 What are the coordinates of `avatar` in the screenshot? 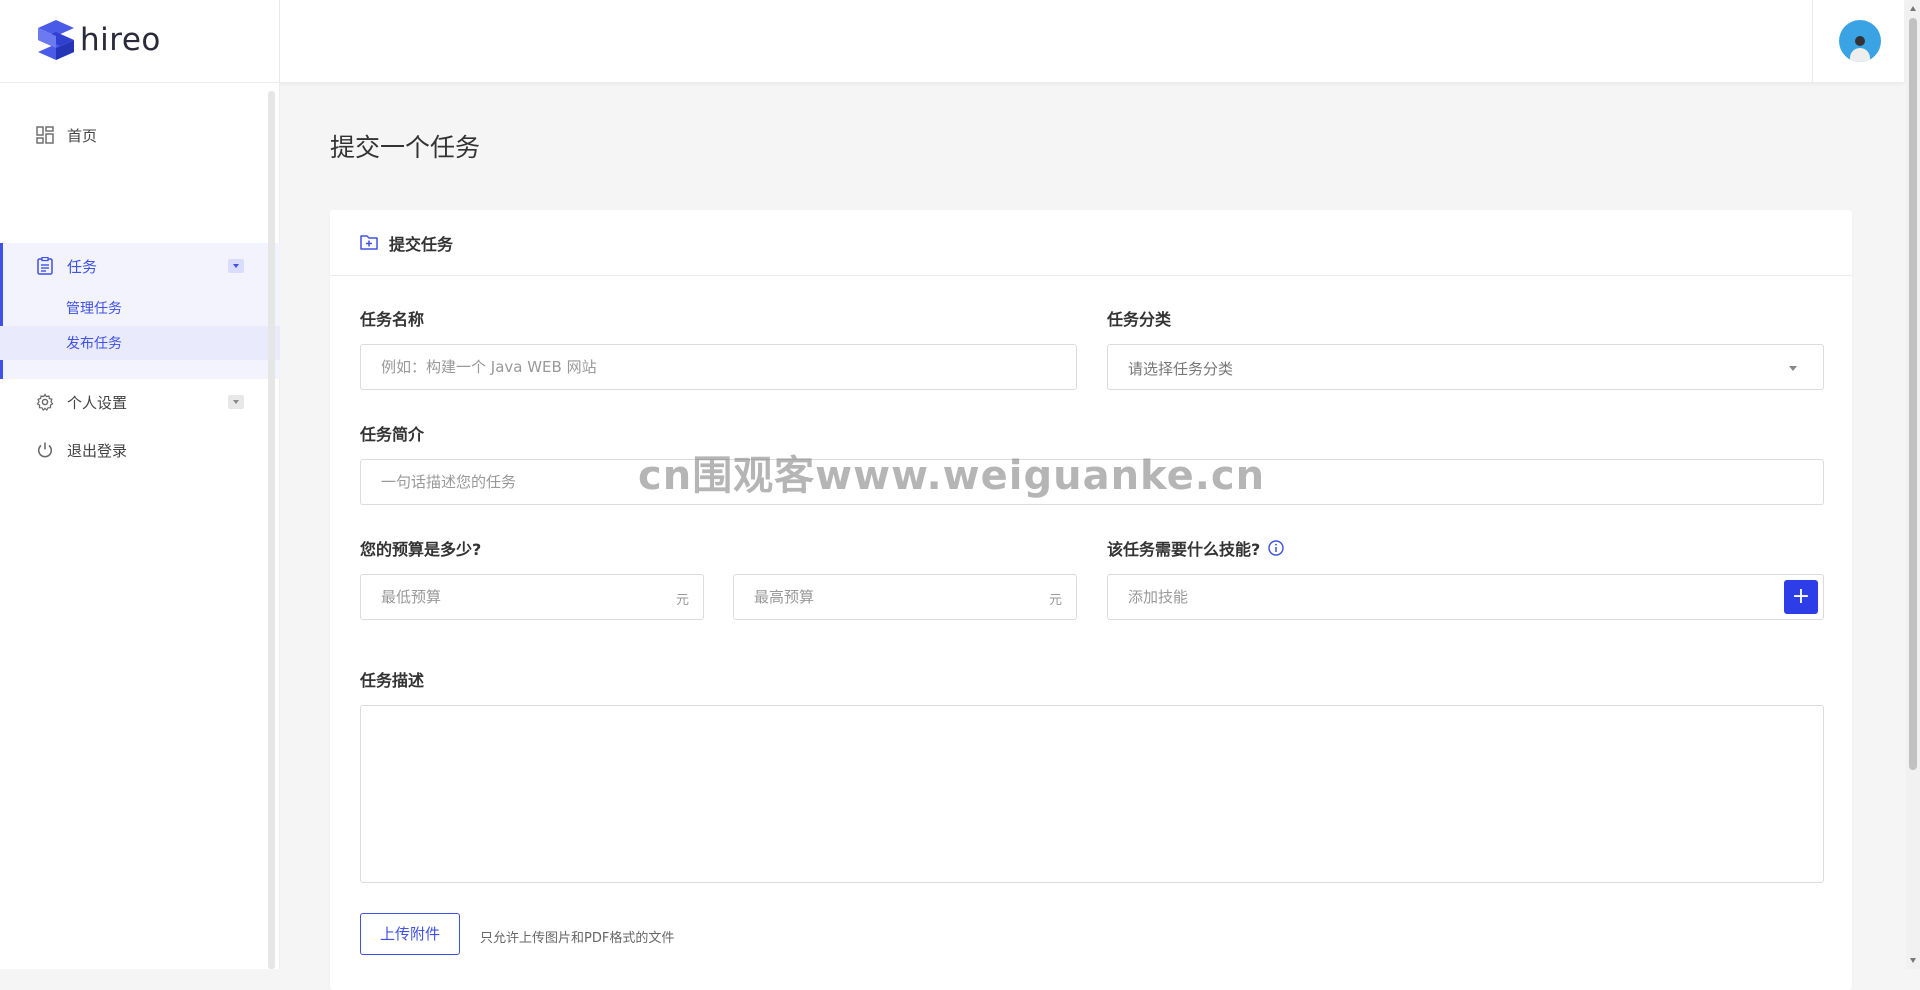 It's located at (1860, 41).